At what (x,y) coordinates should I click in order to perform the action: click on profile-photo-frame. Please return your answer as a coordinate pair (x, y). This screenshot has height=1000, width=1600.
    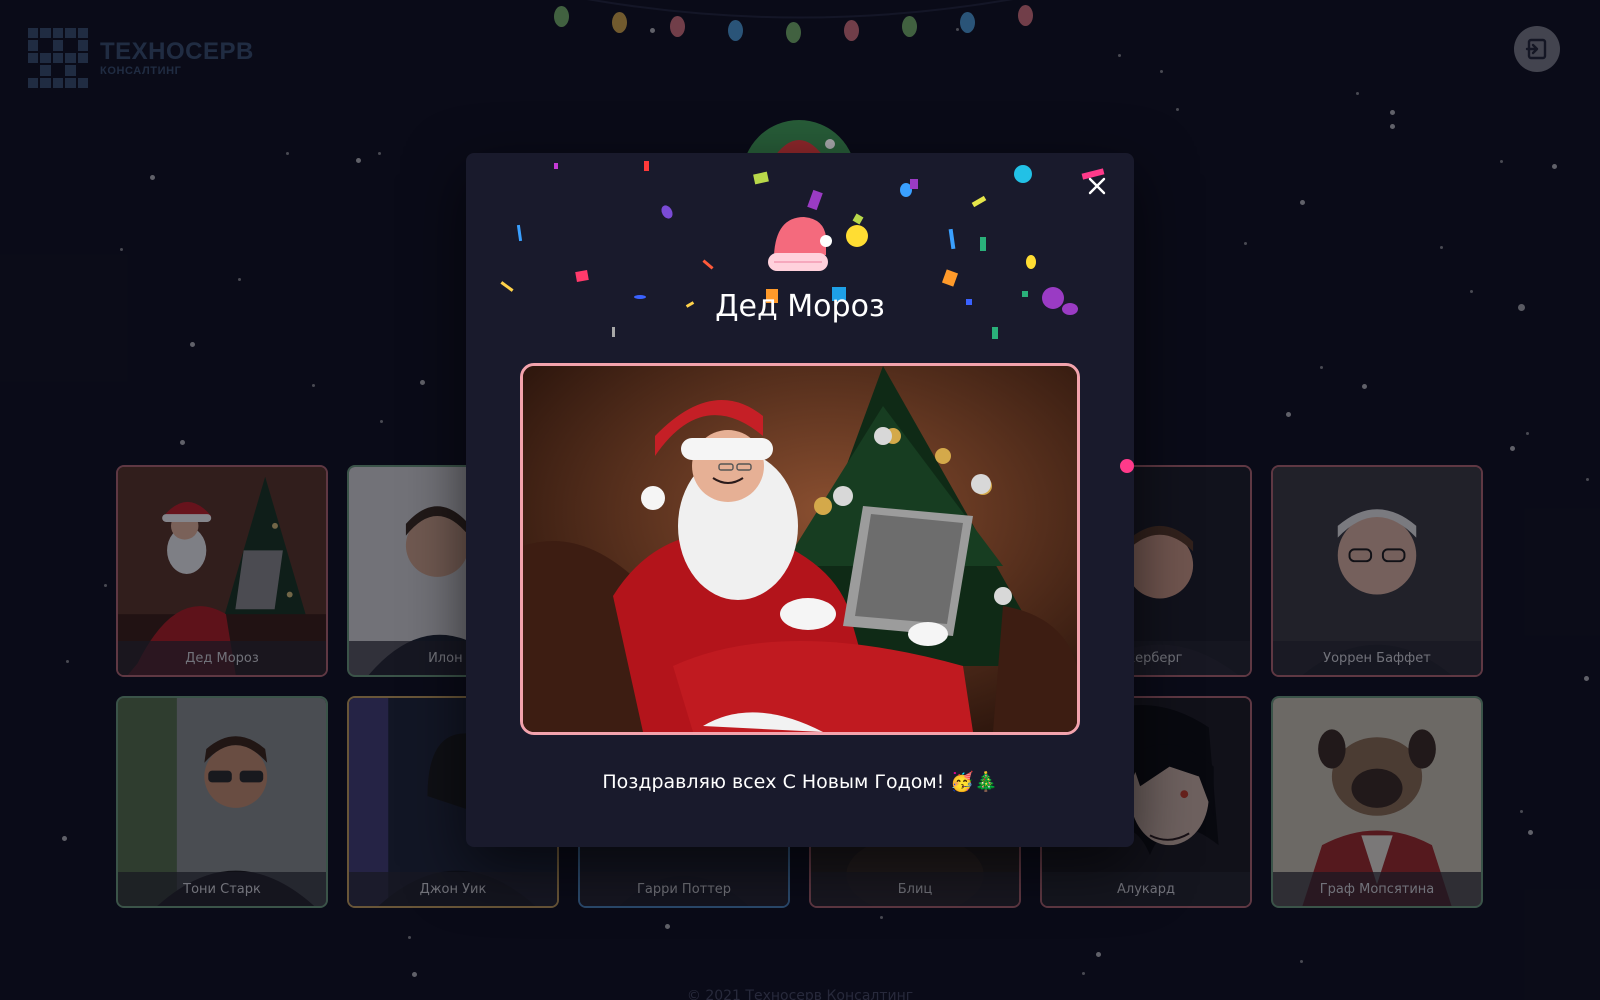
    Looking at the image, I should click on (800, 549).